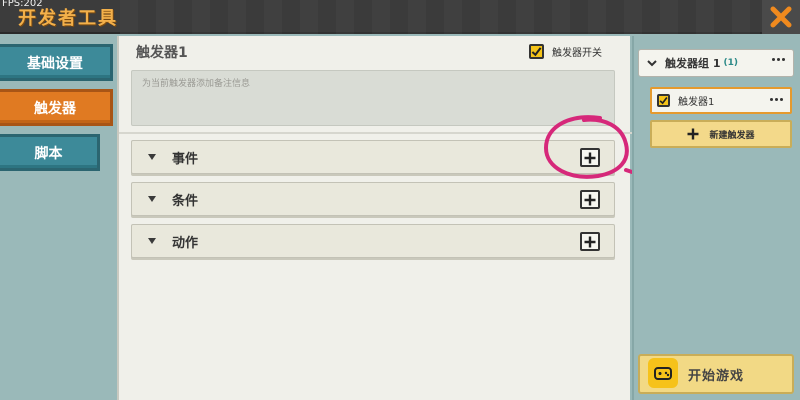 This screenshot has width=800, height=400. I want to click on gamepad-watermark-icon, so click(663, 373).